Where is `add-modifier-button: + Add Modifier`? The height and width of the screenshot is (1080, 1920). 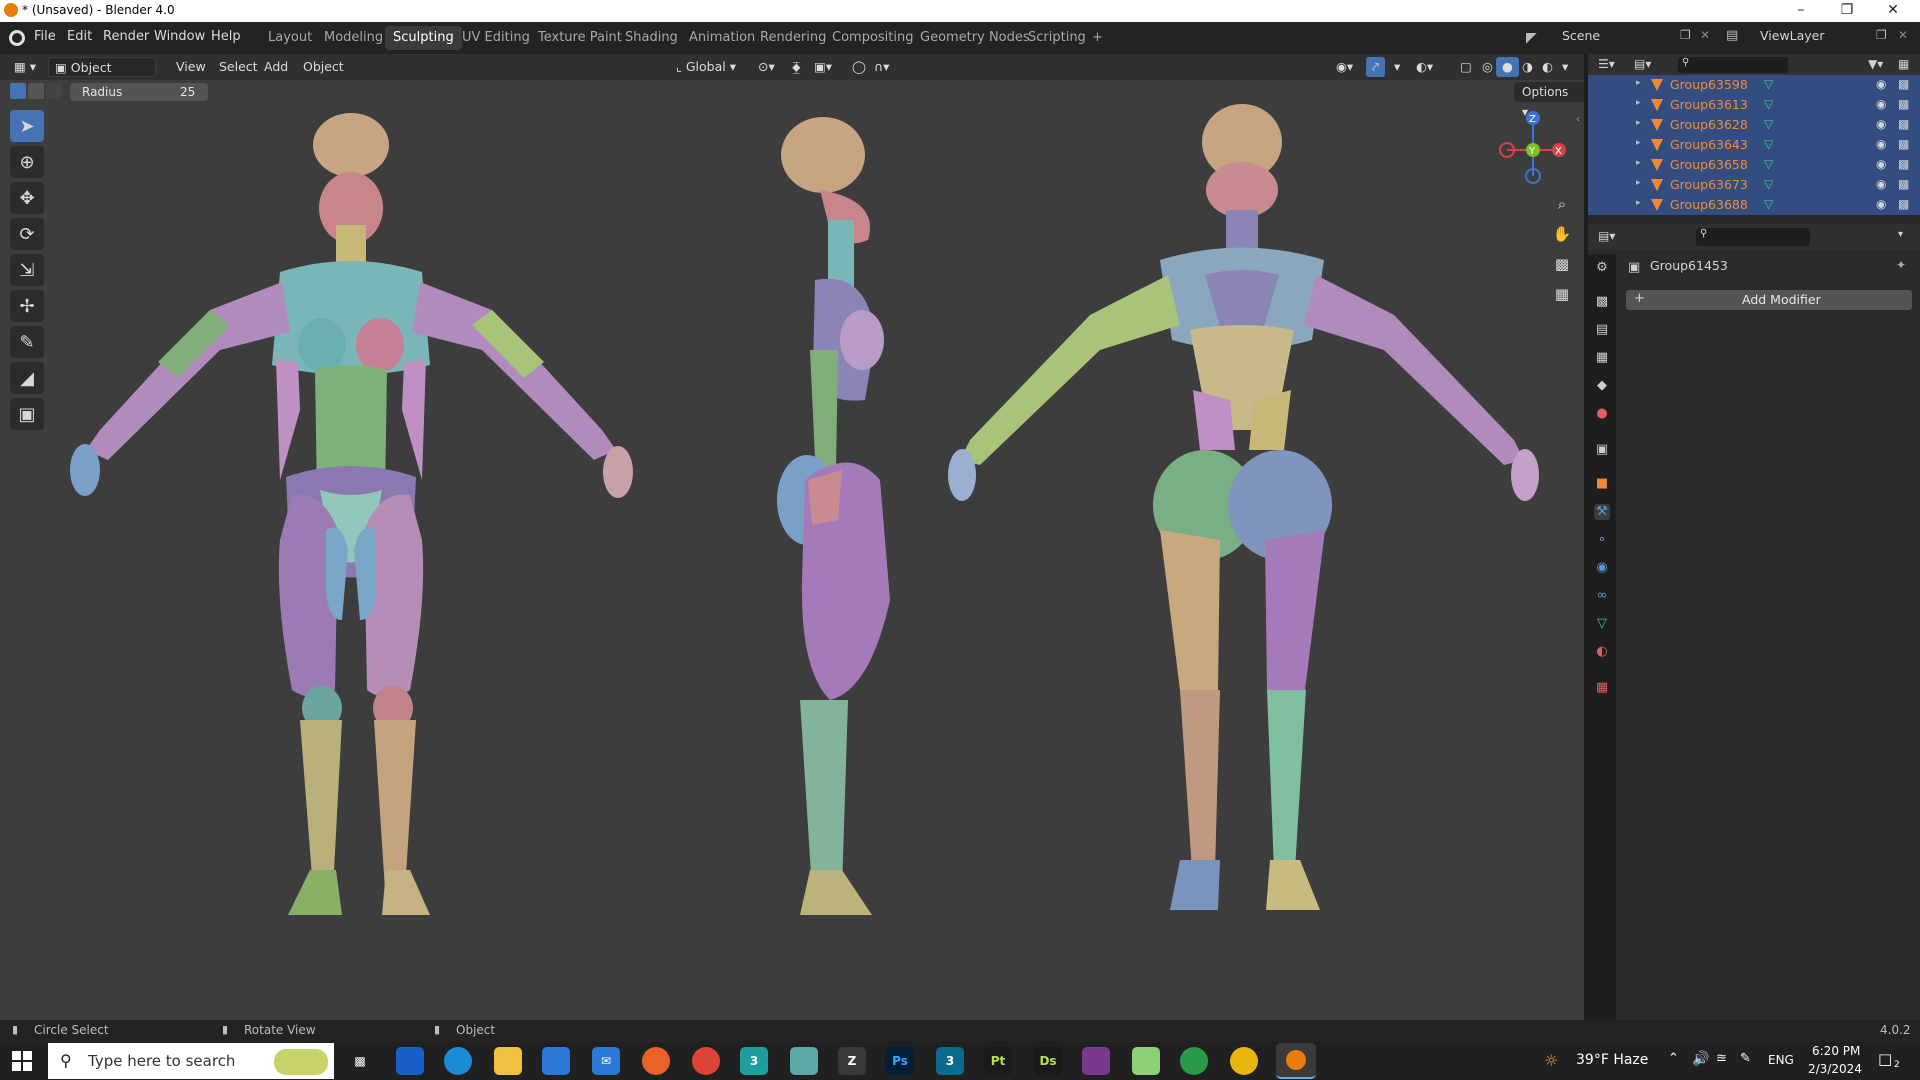 add-modifier-button: + Add Modifier is located at coordinates (1769, 300).